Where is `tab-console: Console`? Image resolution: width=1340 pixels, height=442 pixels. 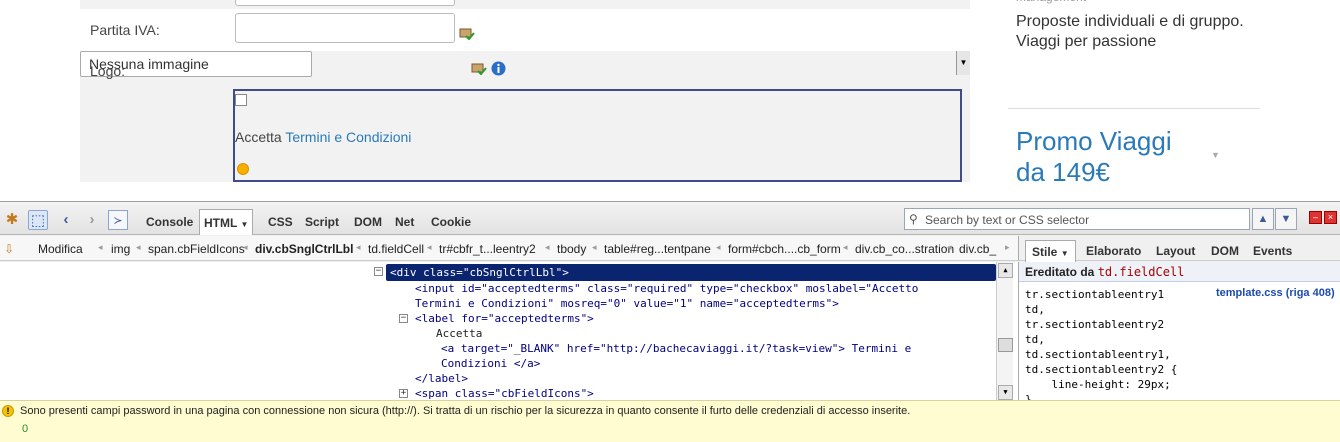 tab-console: Console is located at coordinates (169, 222).